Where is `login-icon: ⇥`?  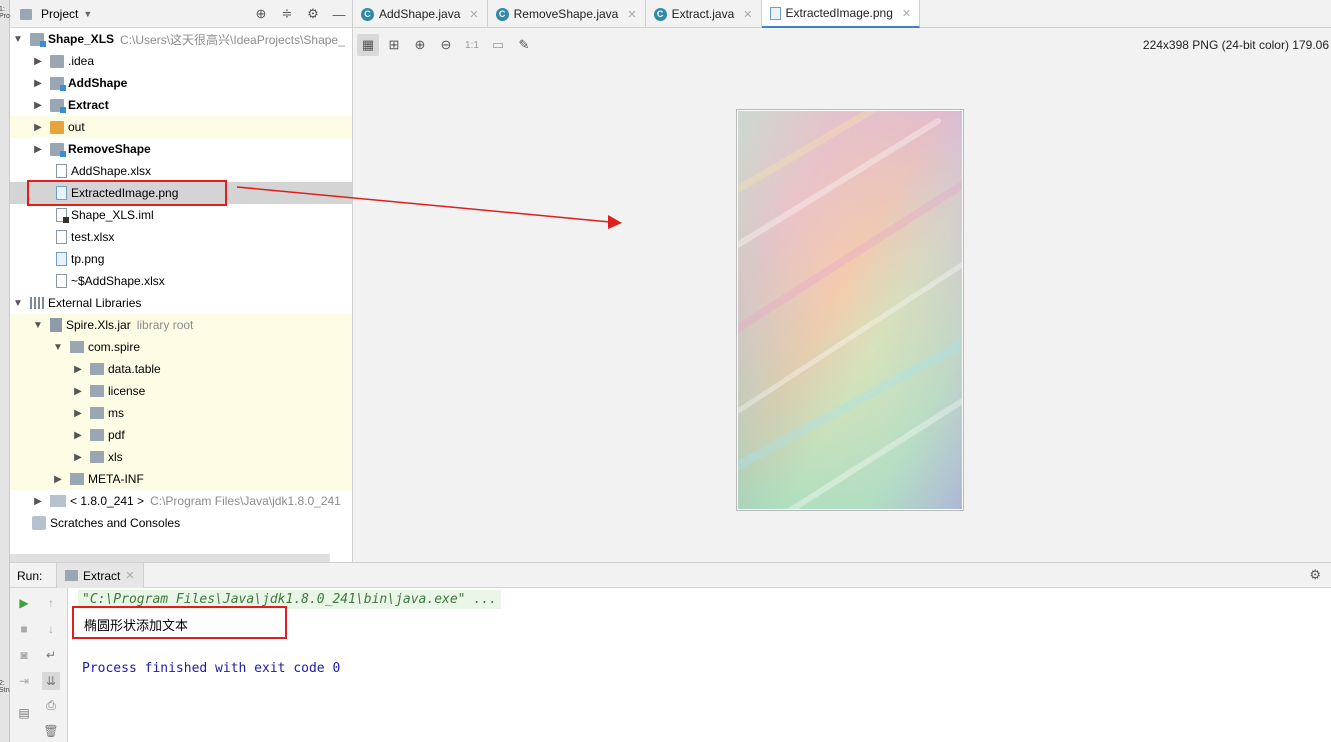
login-icon: ⇥ is located at coordinates (24, 681).